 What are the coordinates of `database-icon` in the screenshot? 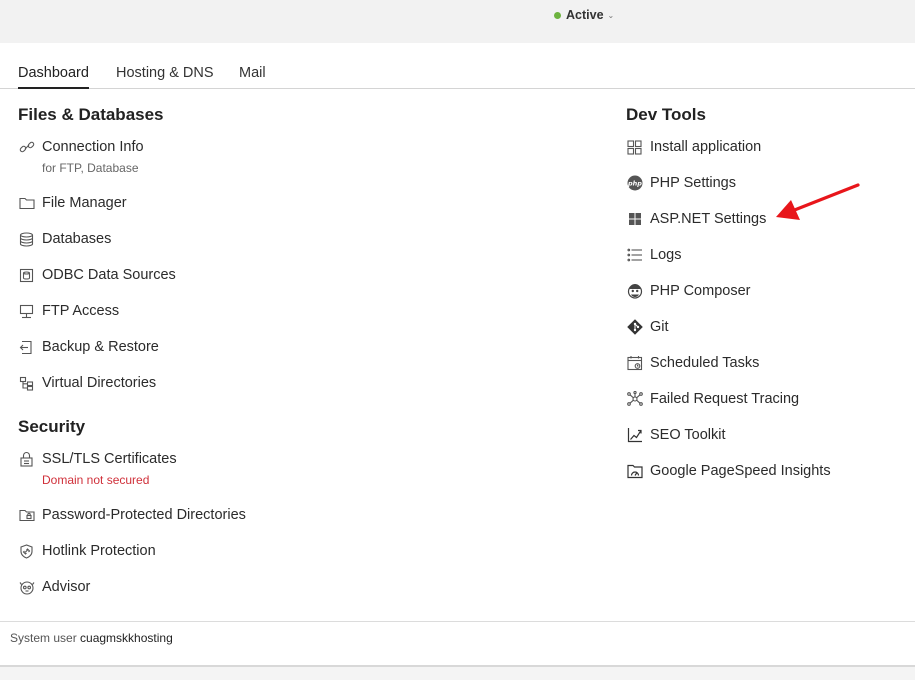 It's located at (26, 239).